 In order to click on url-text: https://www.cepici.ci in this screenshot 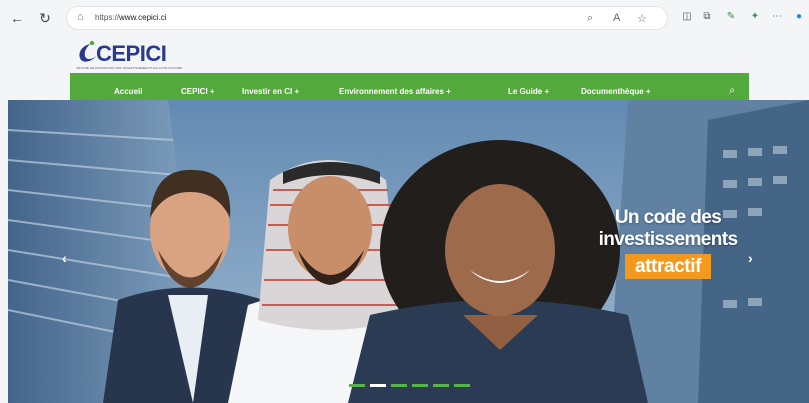, I will do `click(131, 17)`.